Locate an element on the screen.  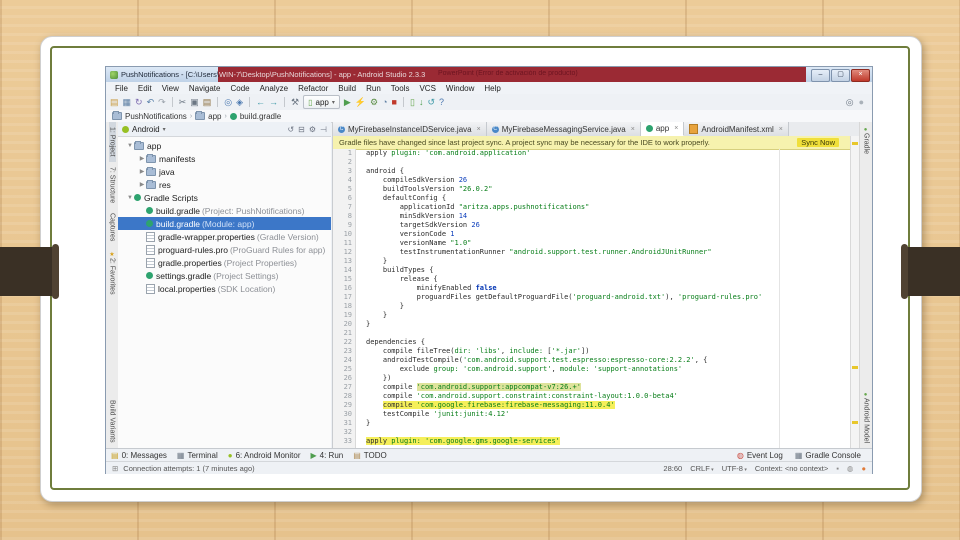
toolwindow-button-terminal: ▦ Terminal is located at coordinates (197, 455).